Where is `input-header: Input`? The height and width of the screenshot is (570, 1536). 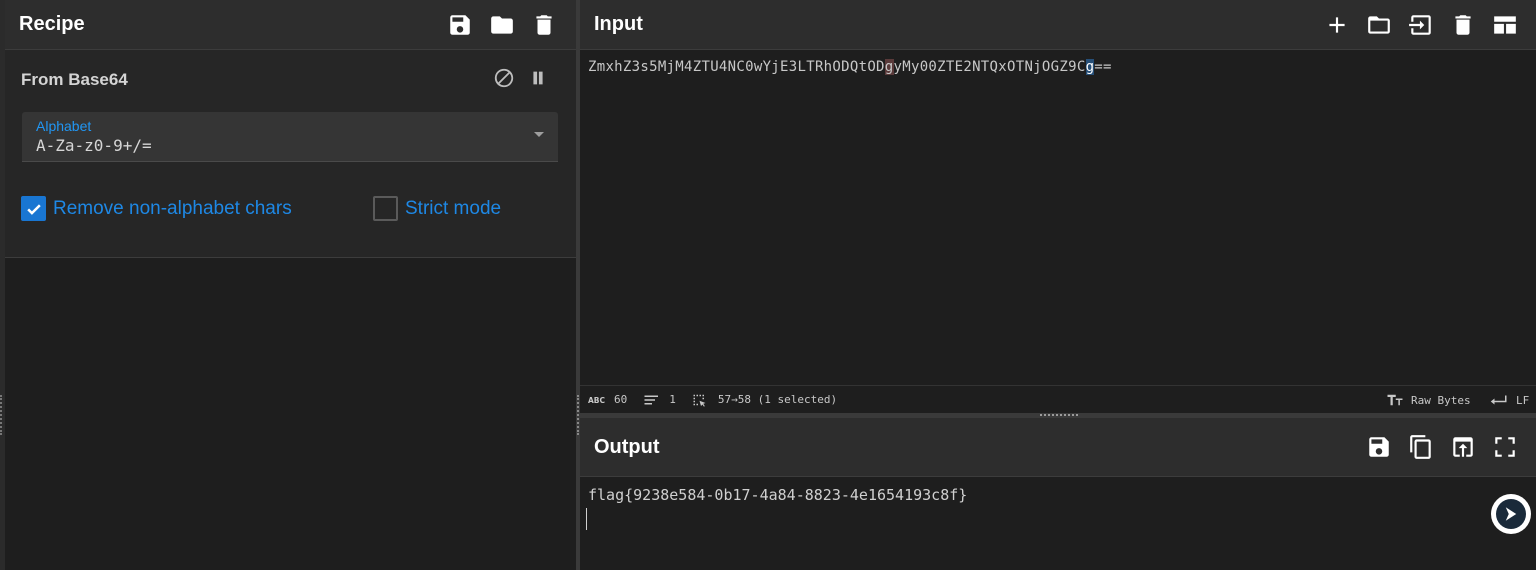 input-header: Input is located at coordinates (1058, 25).